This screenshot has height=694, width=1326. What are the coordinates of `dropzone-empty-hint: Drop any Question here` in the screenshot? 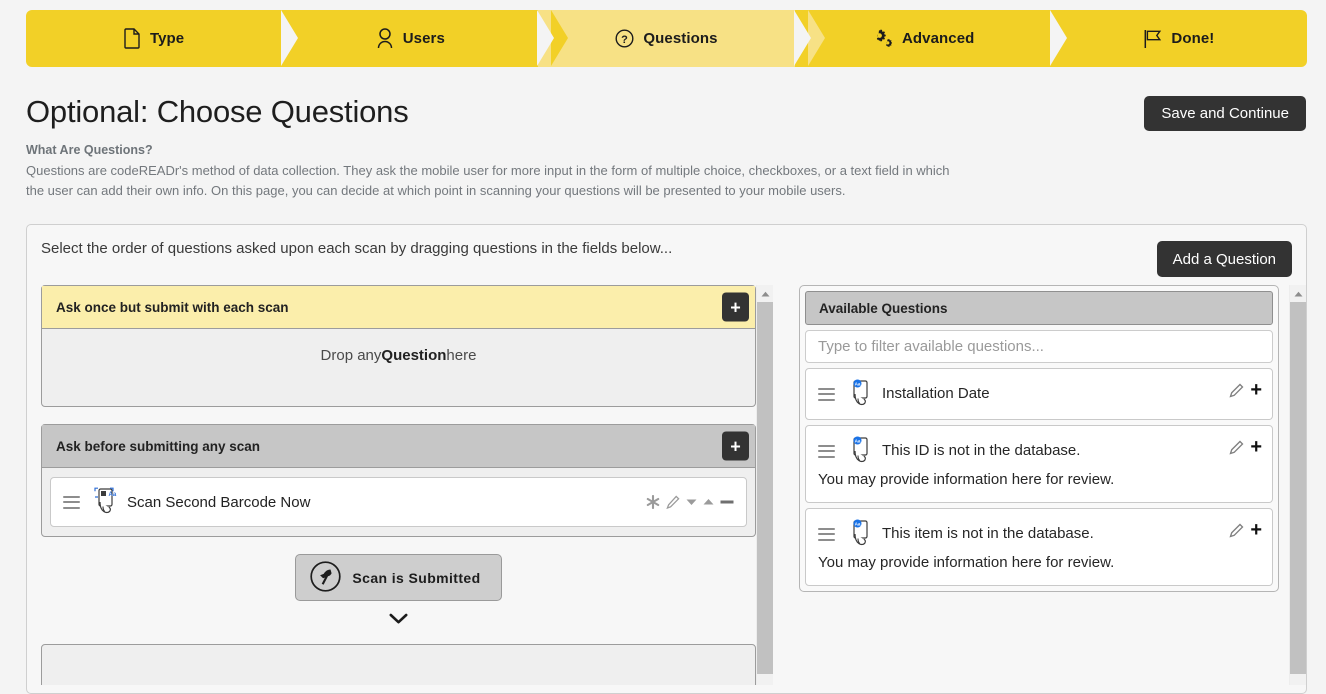 It's located at (398, 367).